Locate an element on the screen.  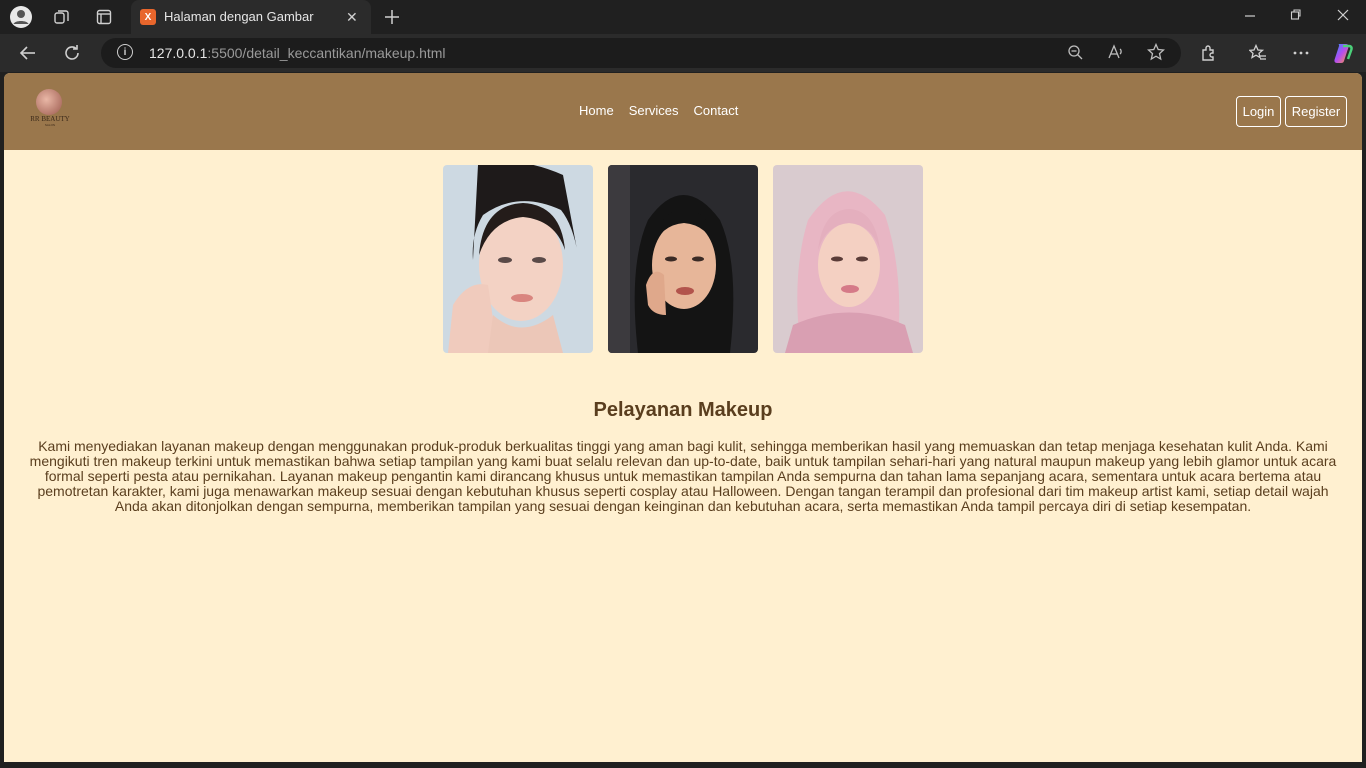
nav-home-link: Home is located at coordinates (596, 110).